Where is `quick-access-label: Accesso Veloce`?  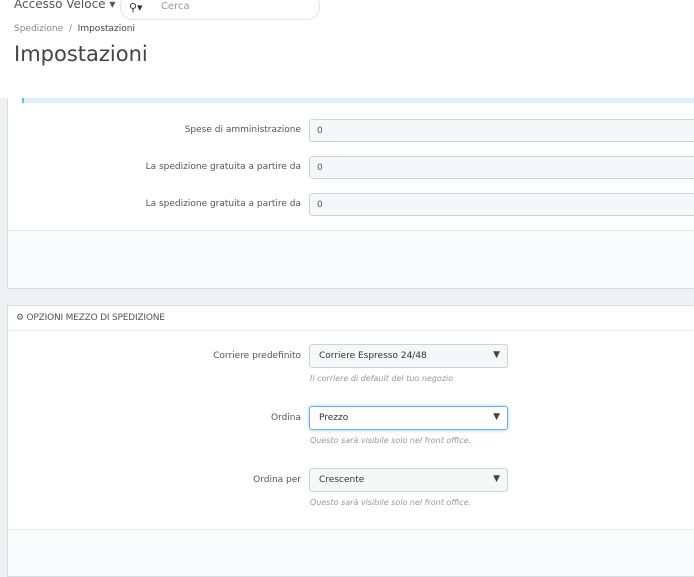 quick-access-label: Accesso Veloce is located at coordinates (60, 5).